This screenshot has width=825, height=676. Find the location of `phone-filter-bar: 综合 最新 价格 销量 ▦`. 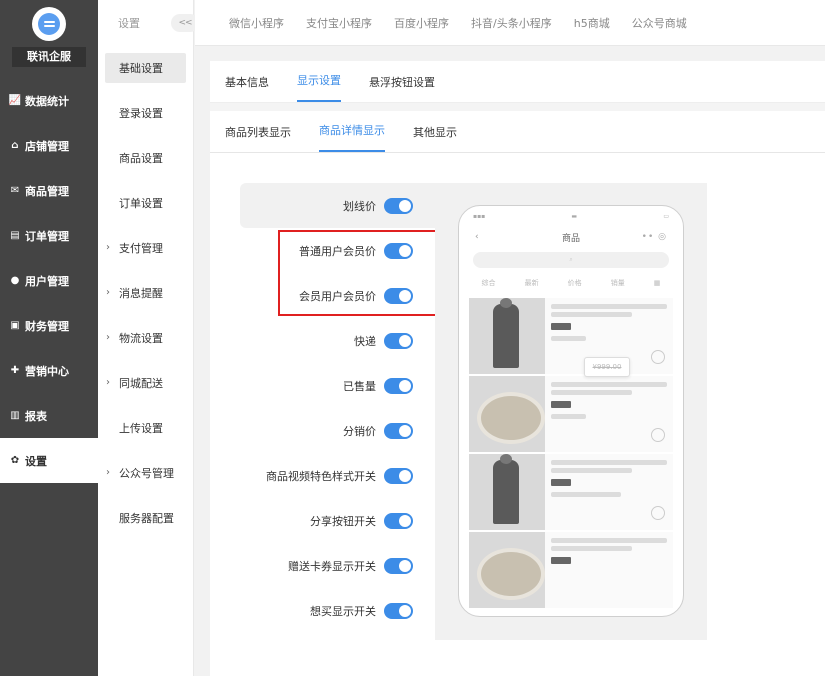

phone-filter-bar: 综合 最新 价格 销量 ▦ is located at coordinates (571, 283).